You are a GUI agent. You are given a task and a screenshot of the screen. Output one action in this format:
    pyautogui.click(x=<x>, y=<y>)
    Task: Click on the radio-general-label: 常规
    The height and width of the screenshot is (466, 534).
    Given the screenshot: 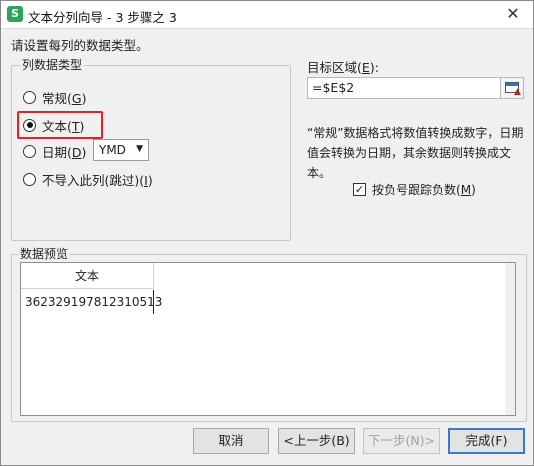 What is the action you would take?
    pyautogui.click(x=55, y=98)
    